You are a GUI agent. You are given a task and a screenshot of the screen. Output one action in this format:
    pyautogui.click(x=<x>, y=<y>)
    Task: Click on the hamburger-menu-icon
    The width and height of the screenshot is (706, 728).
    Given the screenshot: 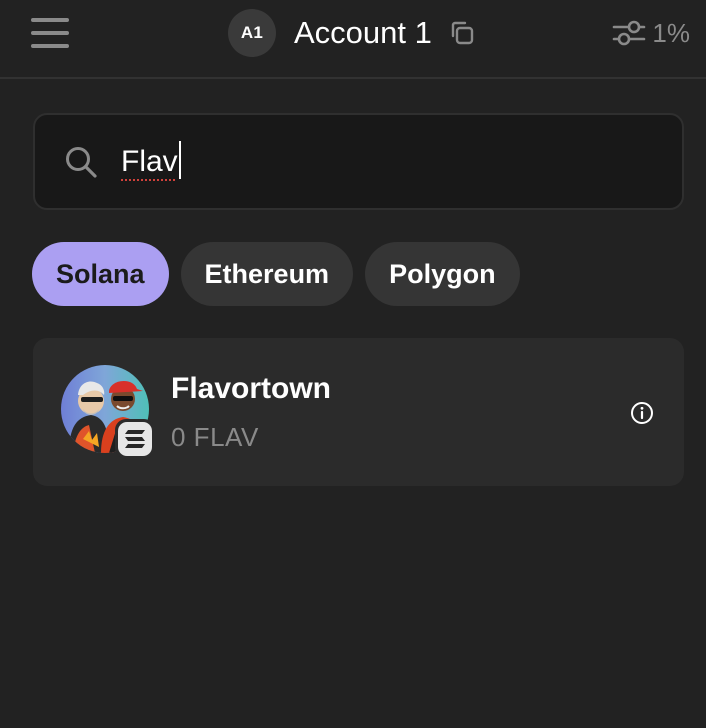 What is the action you would take?
    pyautogui.click(x=50, y=33)
    